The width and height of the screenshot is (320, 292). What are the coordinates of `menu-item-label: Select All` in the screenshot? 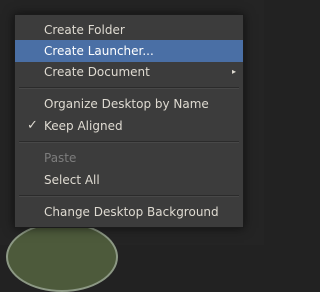 It's located at (72, 180).